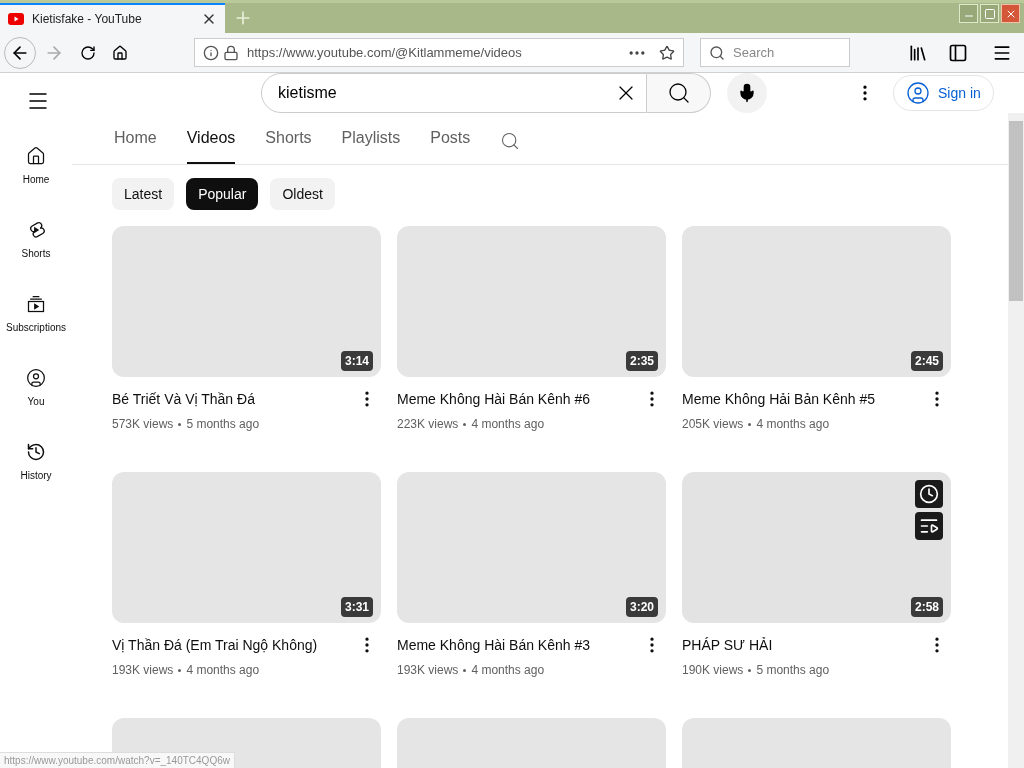  I want to click on url-text: https://www.youtube.com/@Kitlammeme/videos, so click(385, 52).